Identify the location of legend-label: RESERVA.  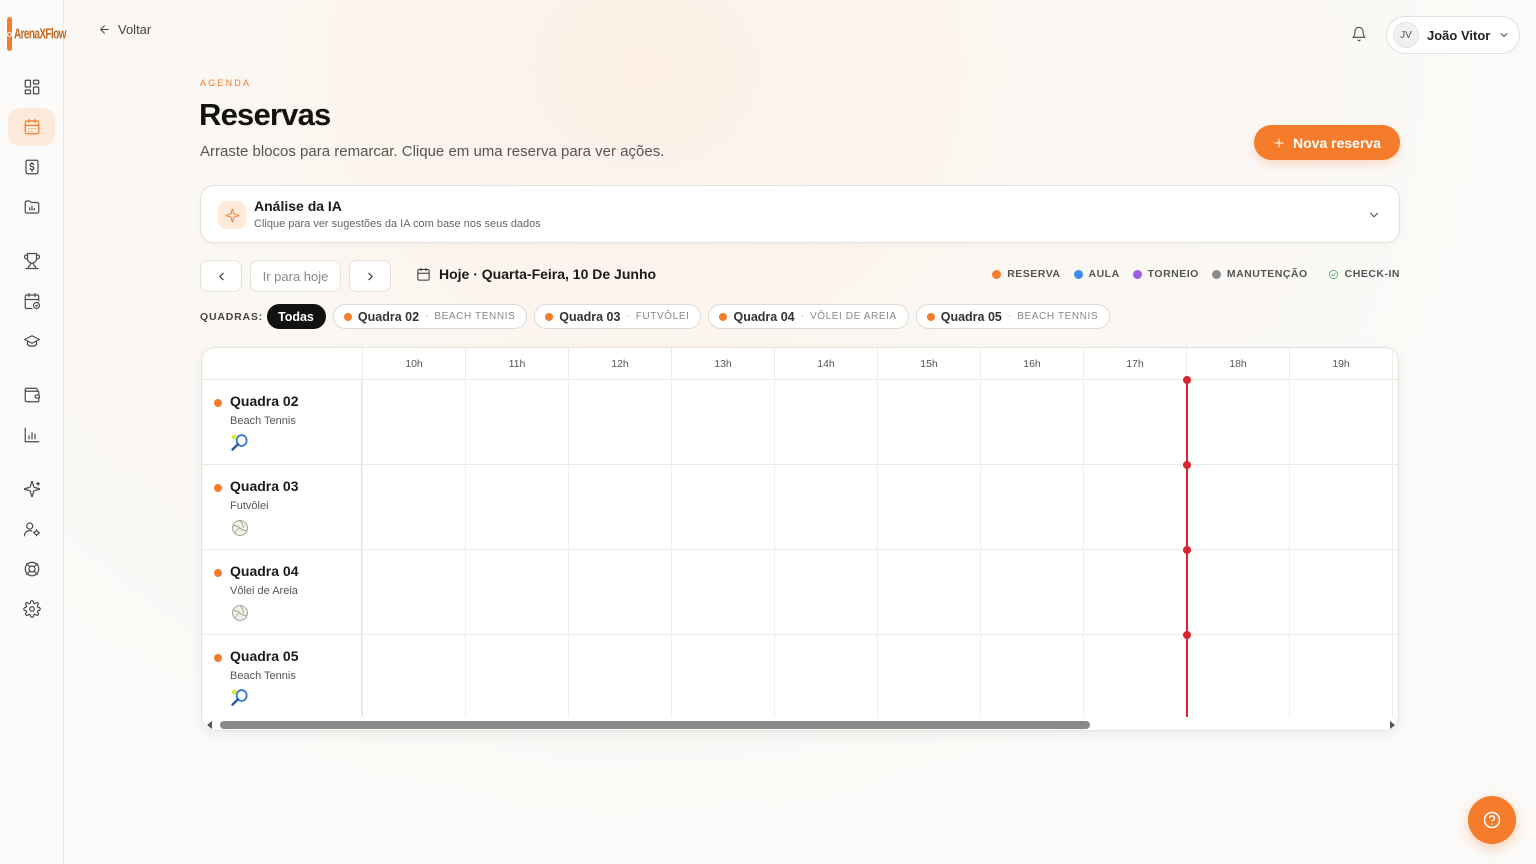
(1034, 274).